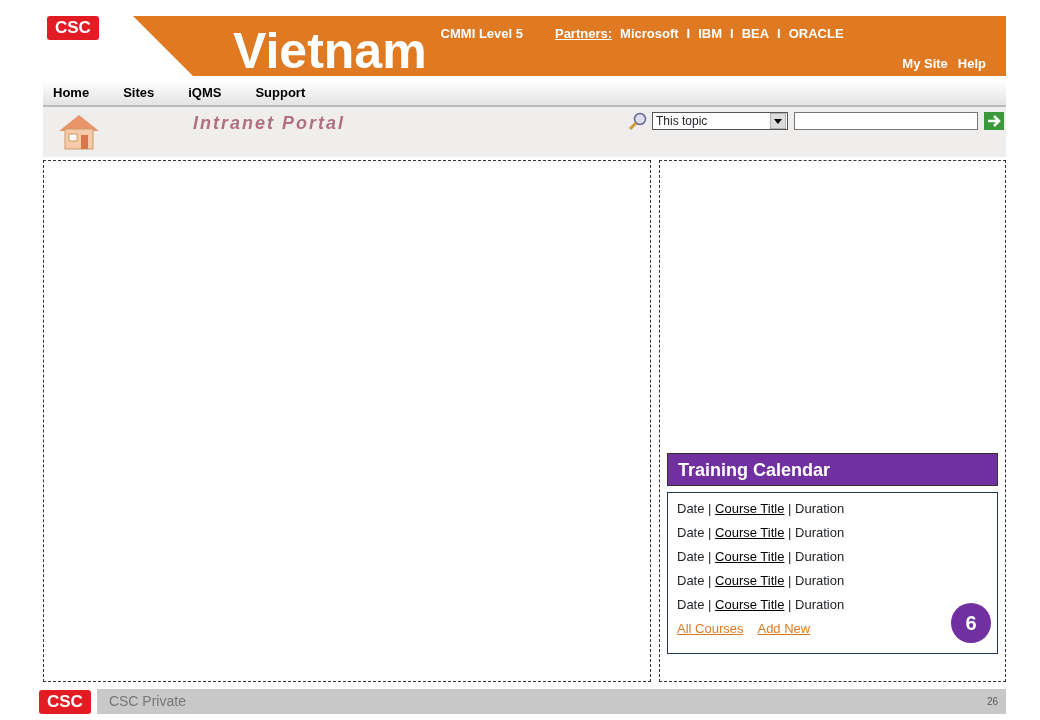  I want to click on partner-name: IBM, so click(710, 34).